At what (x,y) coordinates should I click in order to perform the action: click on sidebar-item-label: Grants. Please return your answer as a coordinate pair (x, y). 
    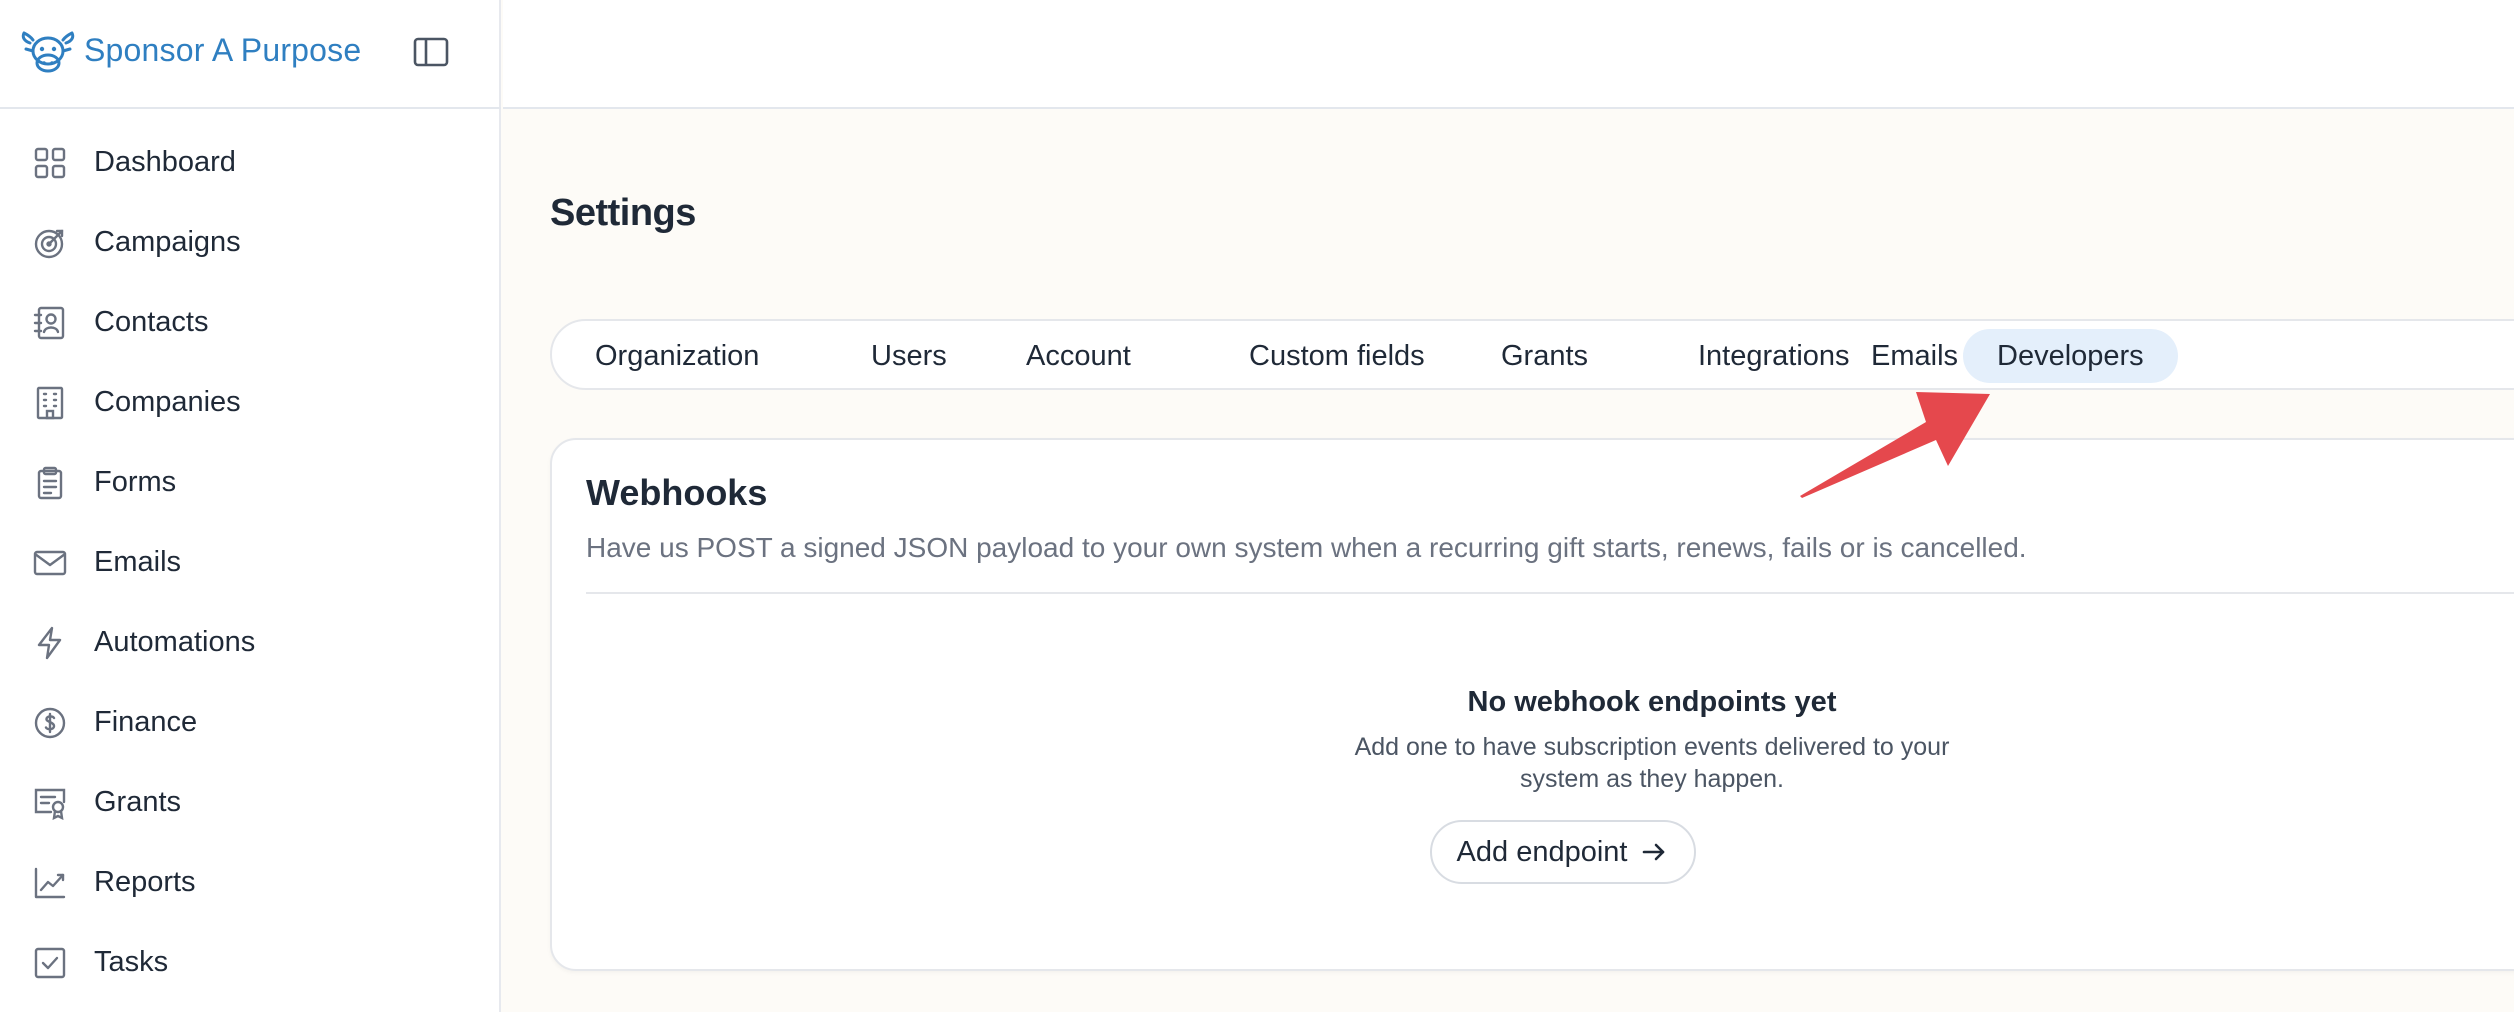
    Looking at the image, I should click on (138, 801).